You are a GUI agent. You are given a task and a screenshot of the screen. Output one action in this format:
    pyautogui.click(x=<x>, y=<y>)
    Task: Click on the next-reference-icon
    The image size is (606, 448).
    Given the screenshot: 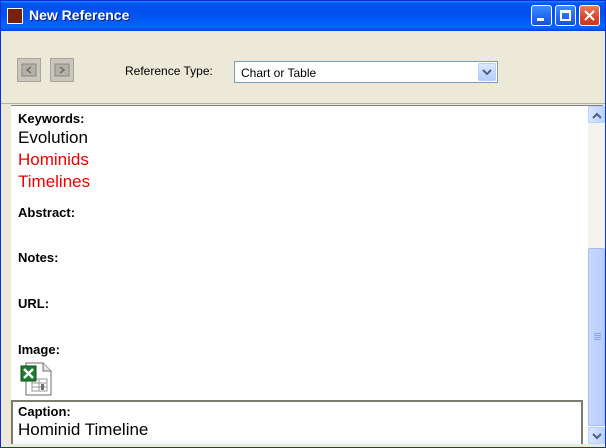 What is the action you would take?
    pyautogui.click(x=62, y=70)
    